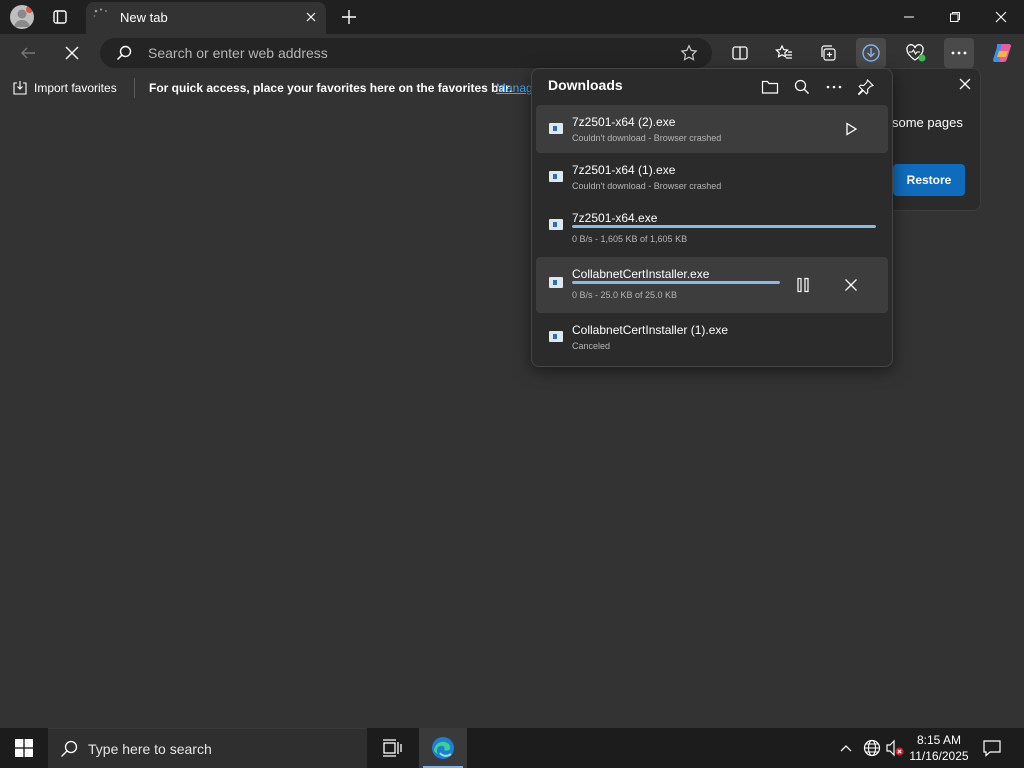 This screenshot has width=1024, height=768. Describe the element at coordinates (625, 295) in the screenshot. I see `download-status: 0 B/s - 25.0 KB of 25.0 KB` at that location.